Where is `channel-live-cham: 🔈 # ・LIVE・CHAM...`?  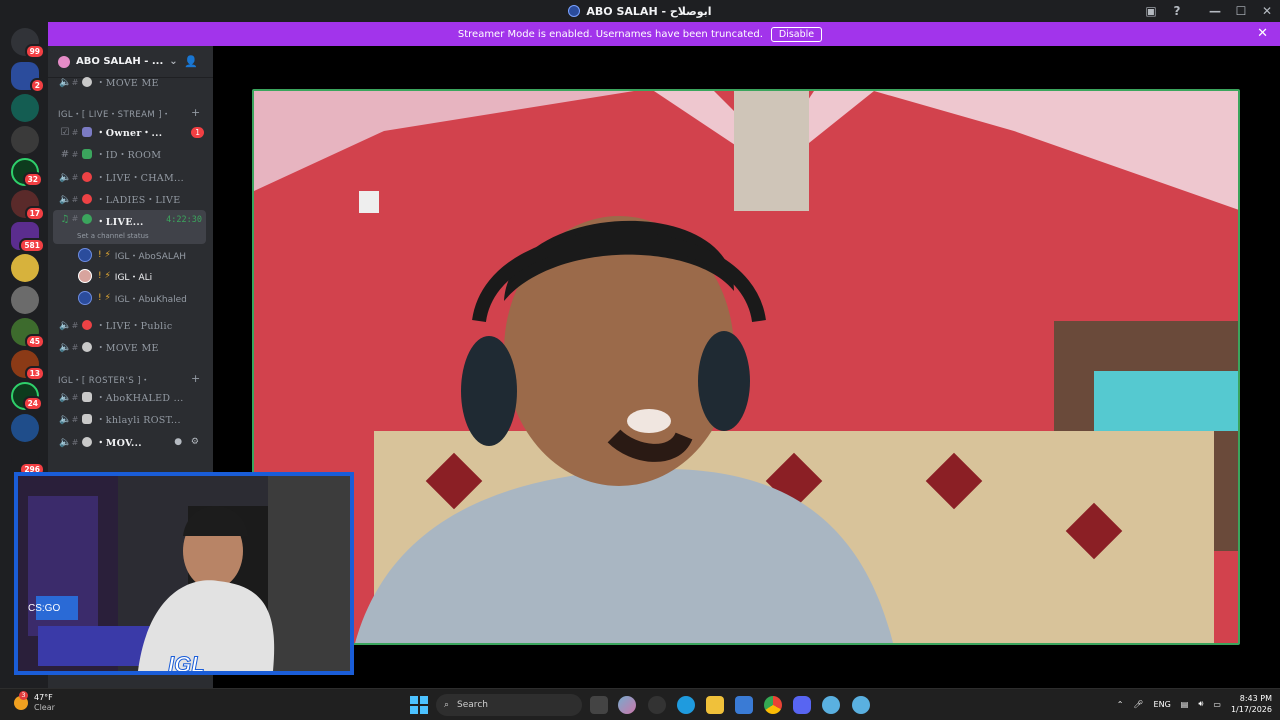
channel-live-cham: 🔈 # ・LIVE・CHAM... is located at coordinates (129, 177).